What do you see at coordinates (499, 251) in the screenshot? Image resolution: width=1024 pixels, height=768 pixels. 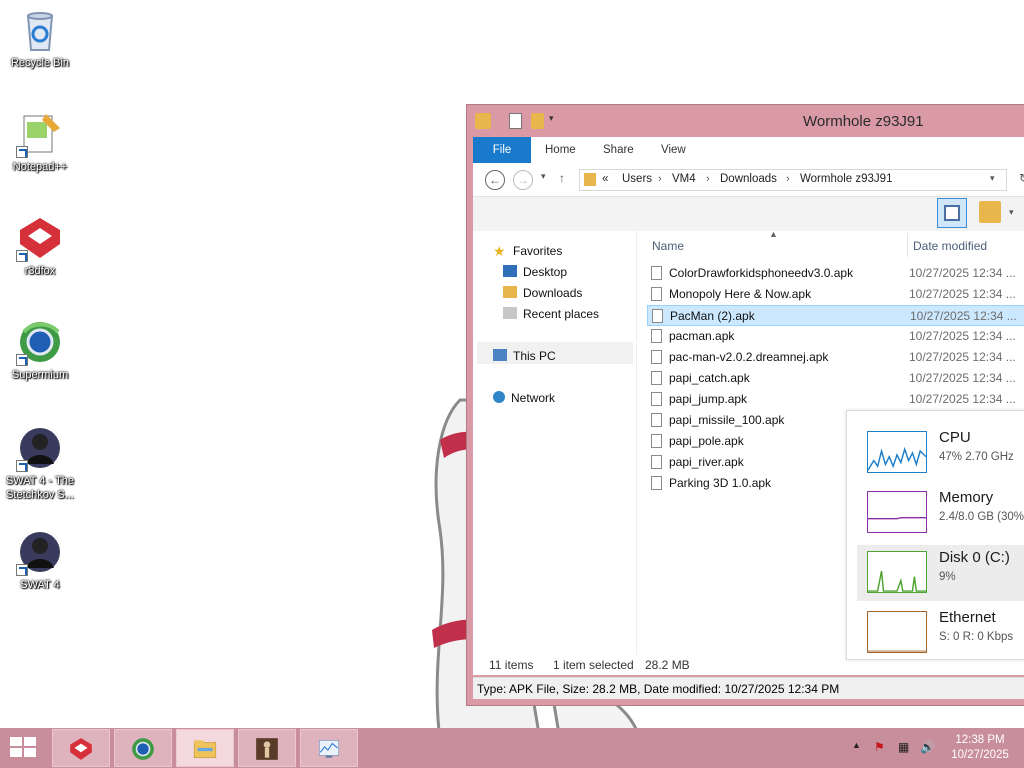 I see `star-icon: ★` at bounding box center [499, 251].